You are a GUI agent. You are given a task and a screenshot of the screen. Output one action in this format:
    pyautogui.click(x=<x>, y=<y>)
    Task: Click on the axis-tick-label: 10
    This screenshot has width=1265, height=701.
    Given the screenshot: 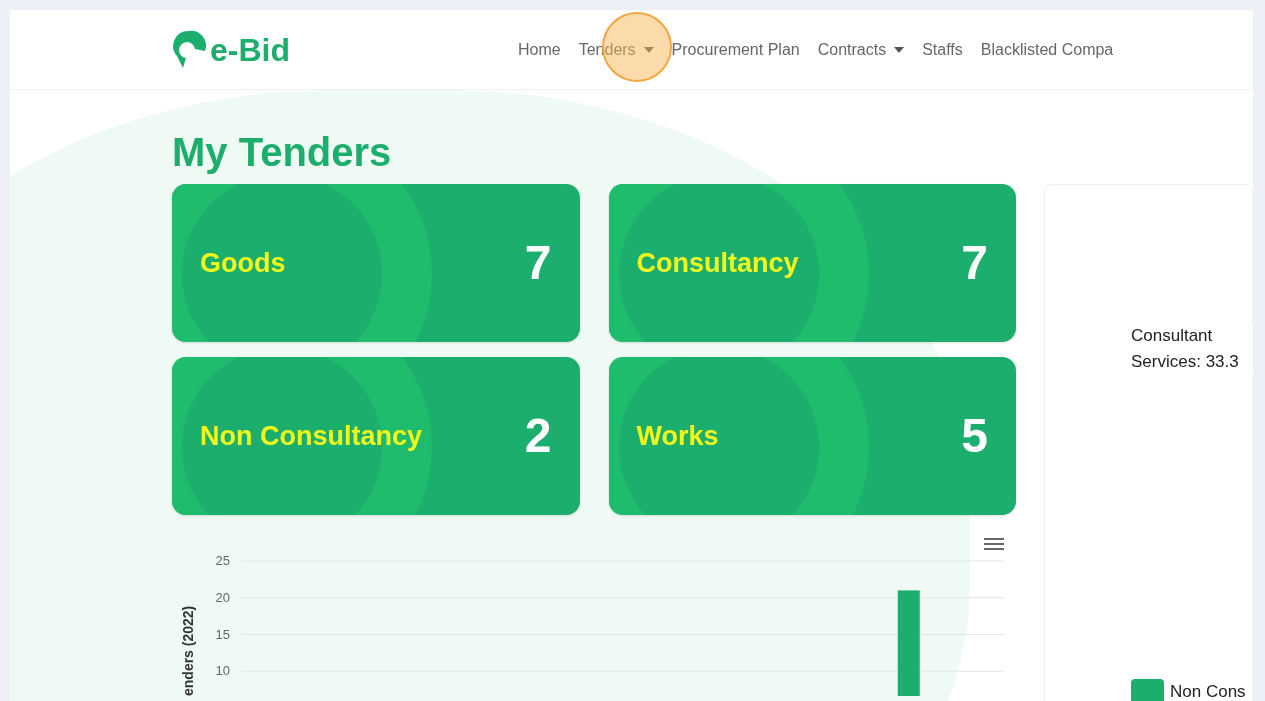 What is the action you would take?
    pyautogui.click(x=222, y=671)
    